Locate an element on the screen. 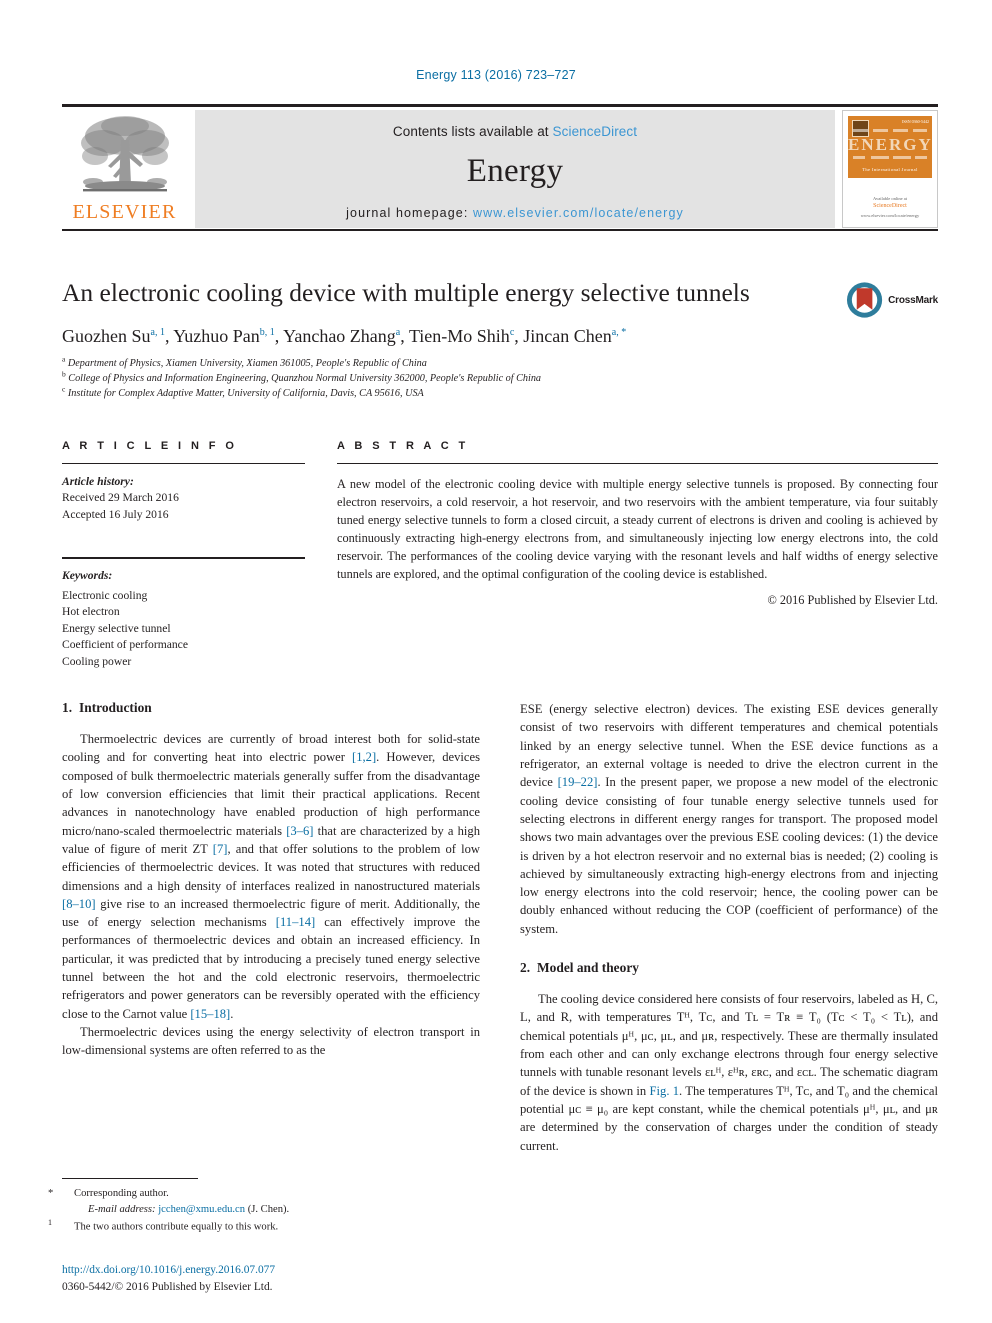 This screenshot has width=992, height=1323. journal-title: Energy is located at coordinates (515, 171).